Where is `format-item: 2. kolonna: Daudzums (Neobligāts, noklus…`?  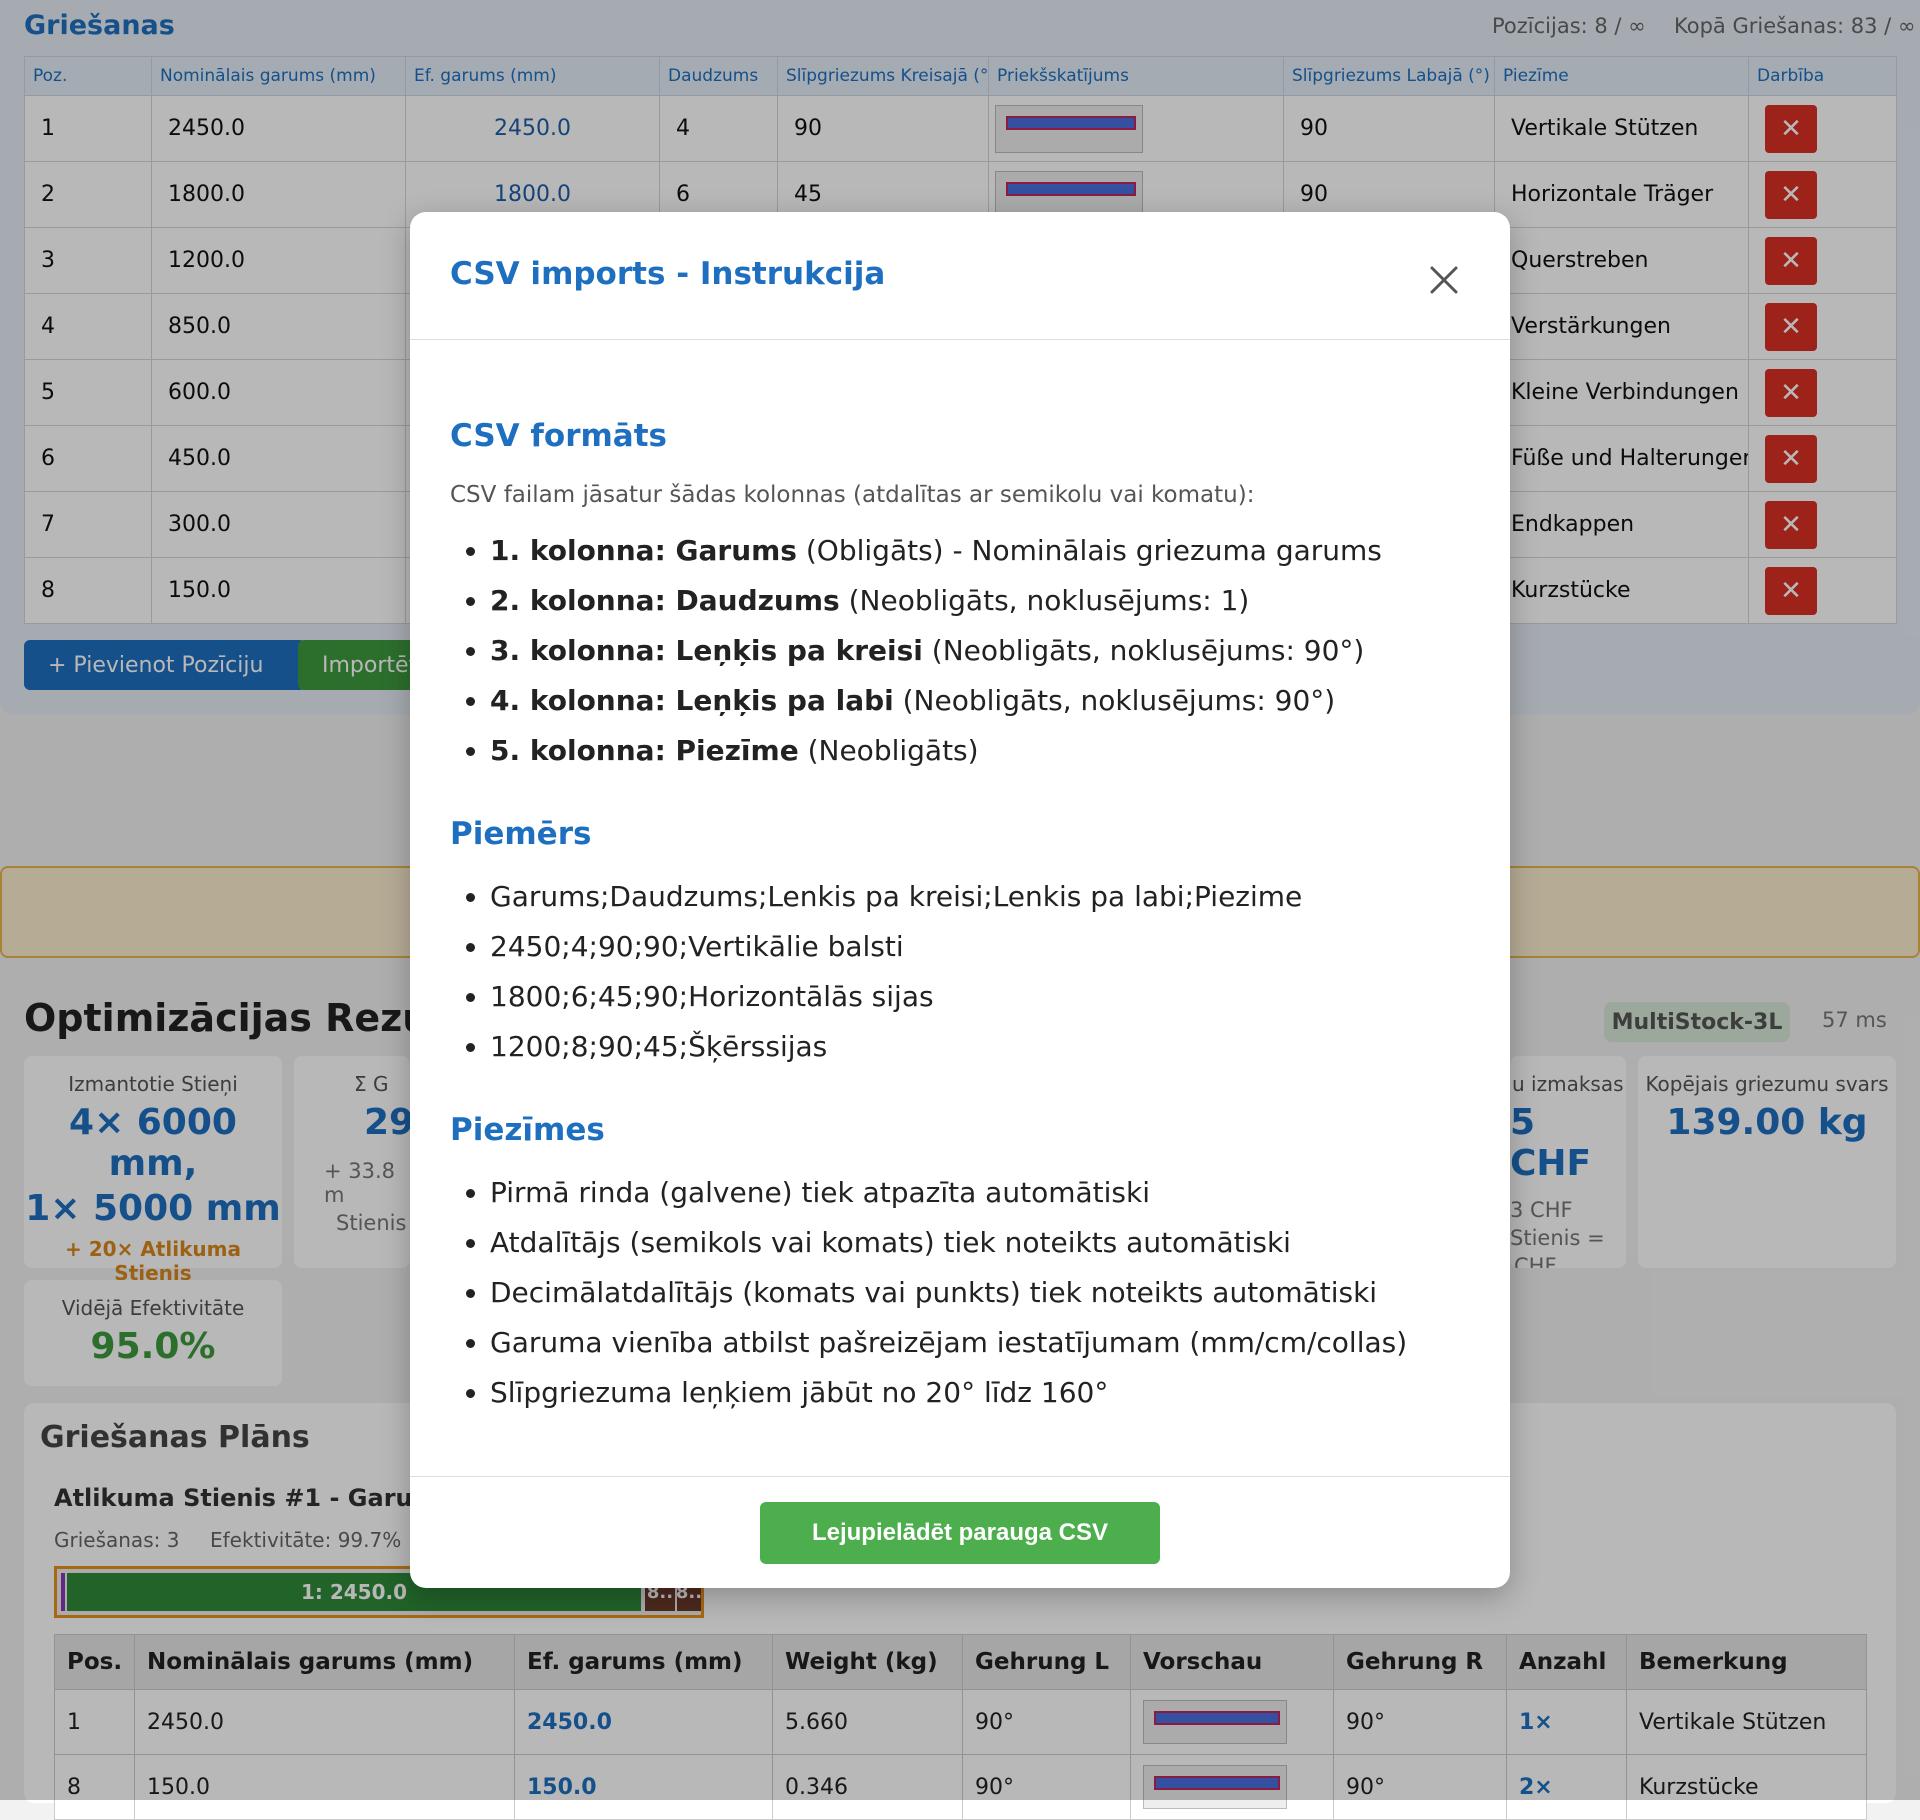 format-item: 2. kolonna: Daudzums (Neobligāts, noklus… is located at coordinates (936, 601).